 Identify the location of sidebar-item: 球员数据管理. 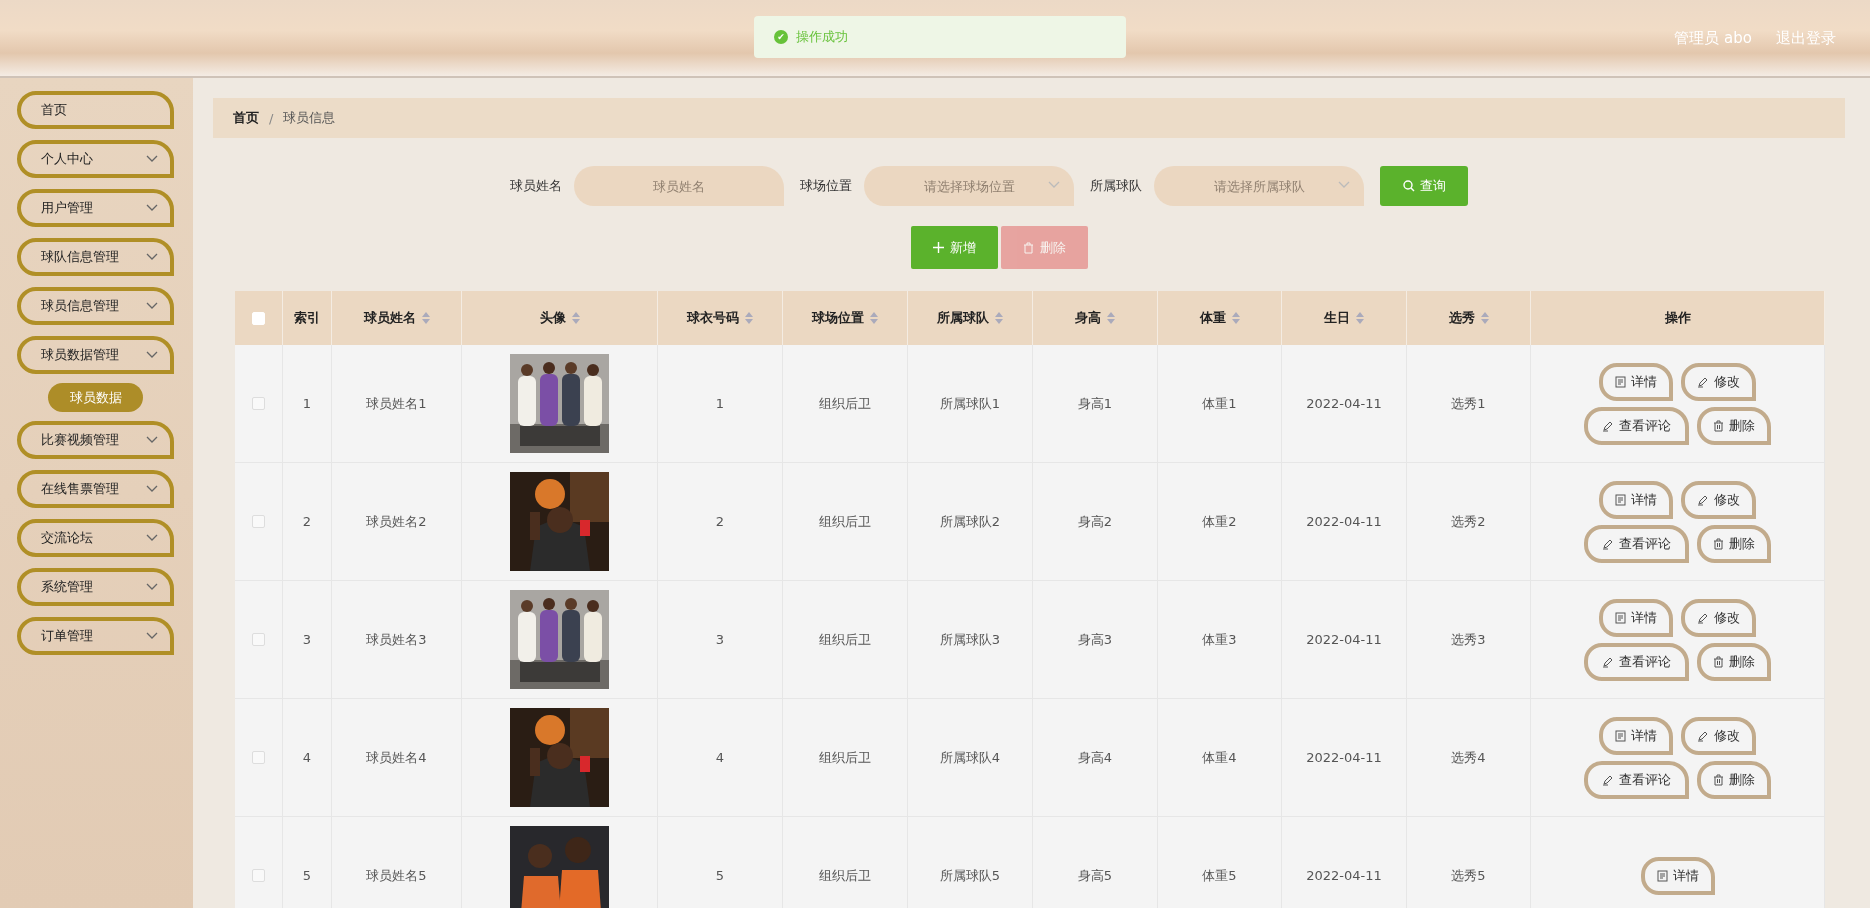
(95, 355).